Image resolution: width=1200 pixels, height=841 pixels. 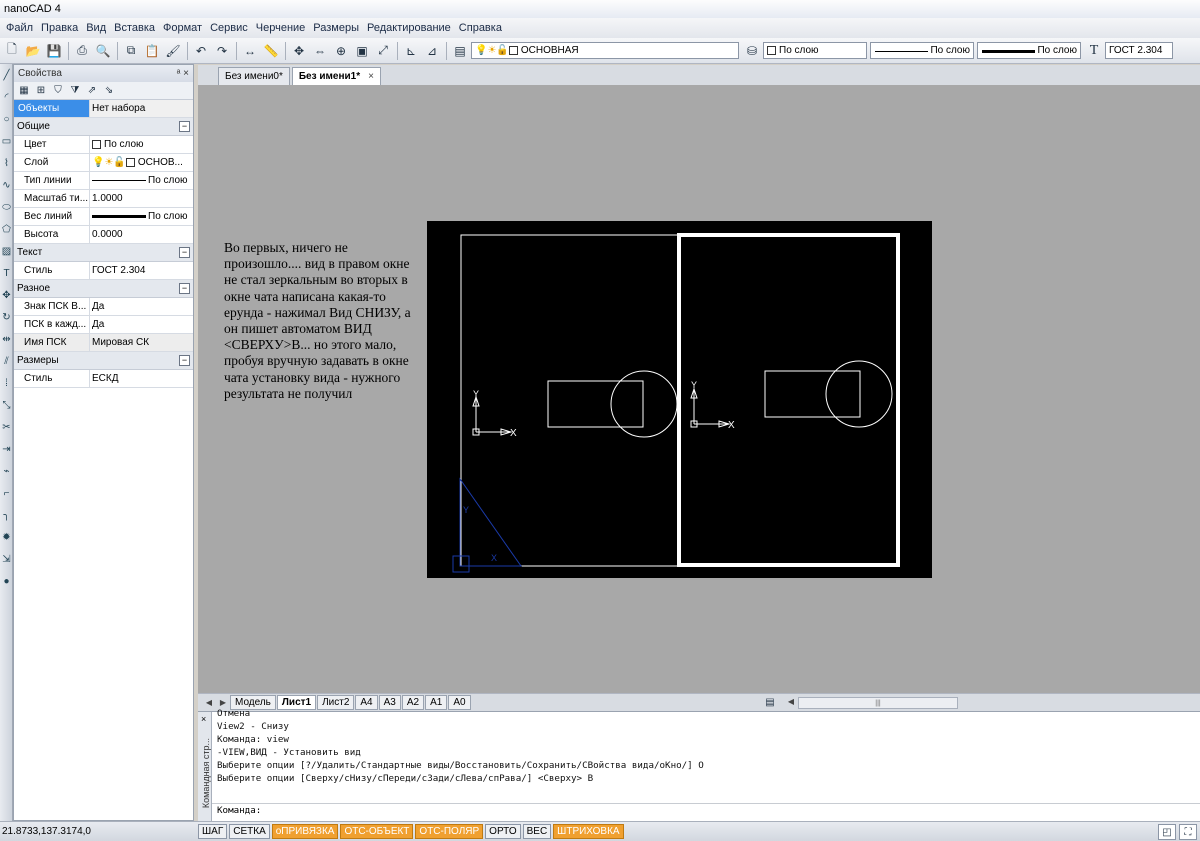 I want to click on stretch-tool-icon: ⇲, so click(x=6, y=559).